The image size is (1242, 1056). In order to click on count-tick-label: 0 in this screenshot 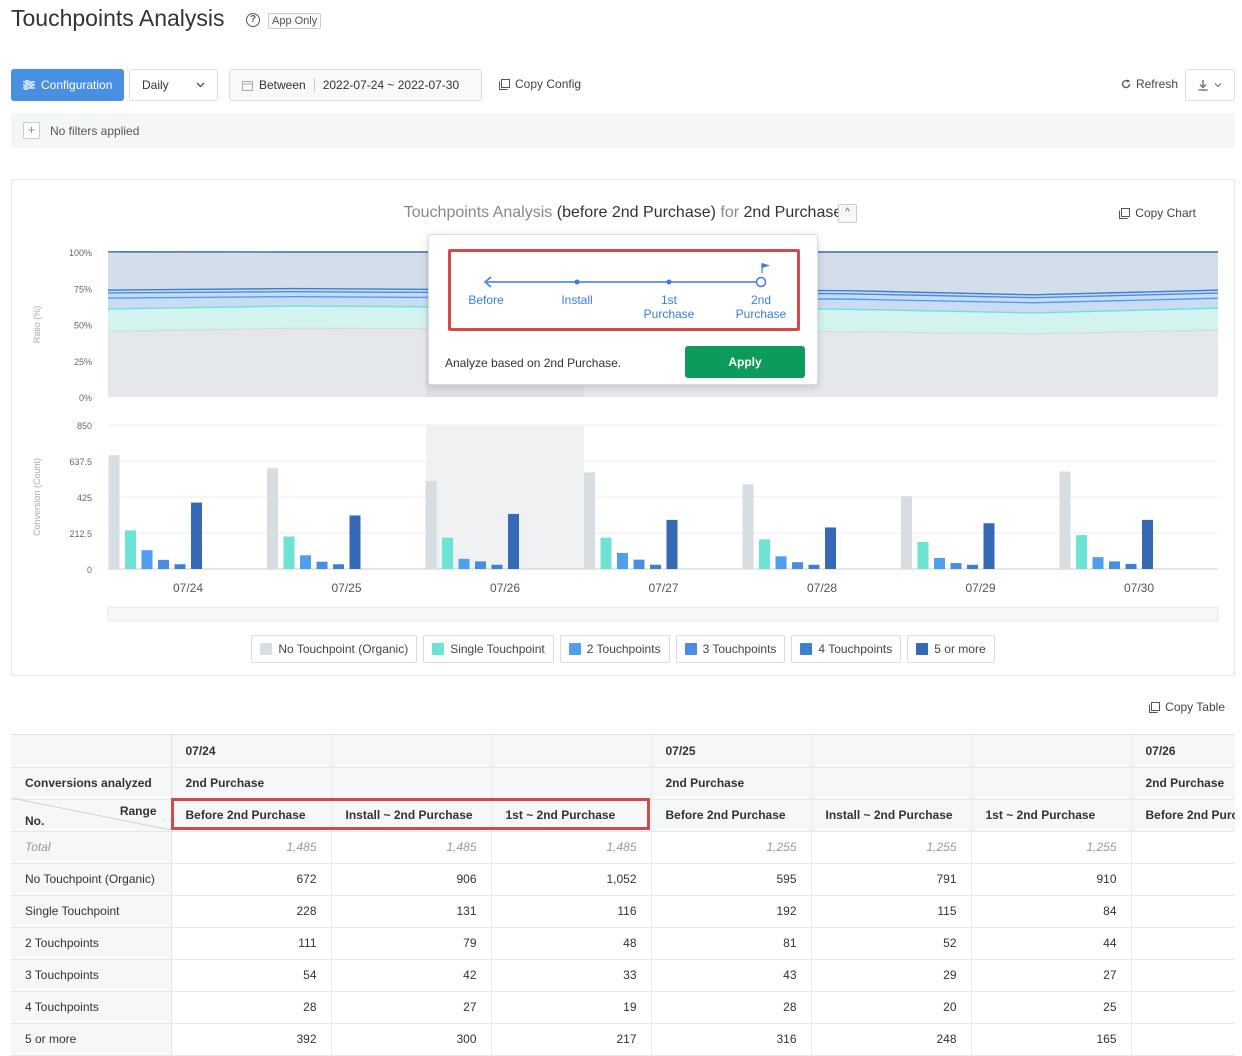, I will do `click(89, 570)`.